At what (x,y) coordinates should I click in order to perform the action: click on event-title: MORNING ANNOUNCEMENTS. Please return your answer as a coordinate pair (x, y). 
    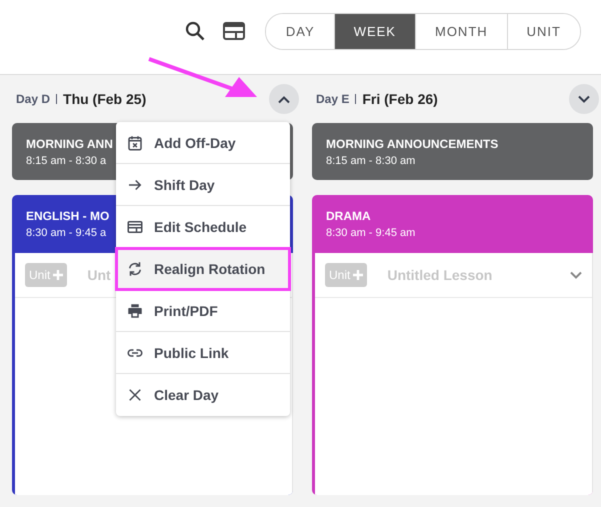
    Looking at the image, I should click on (412, 144).